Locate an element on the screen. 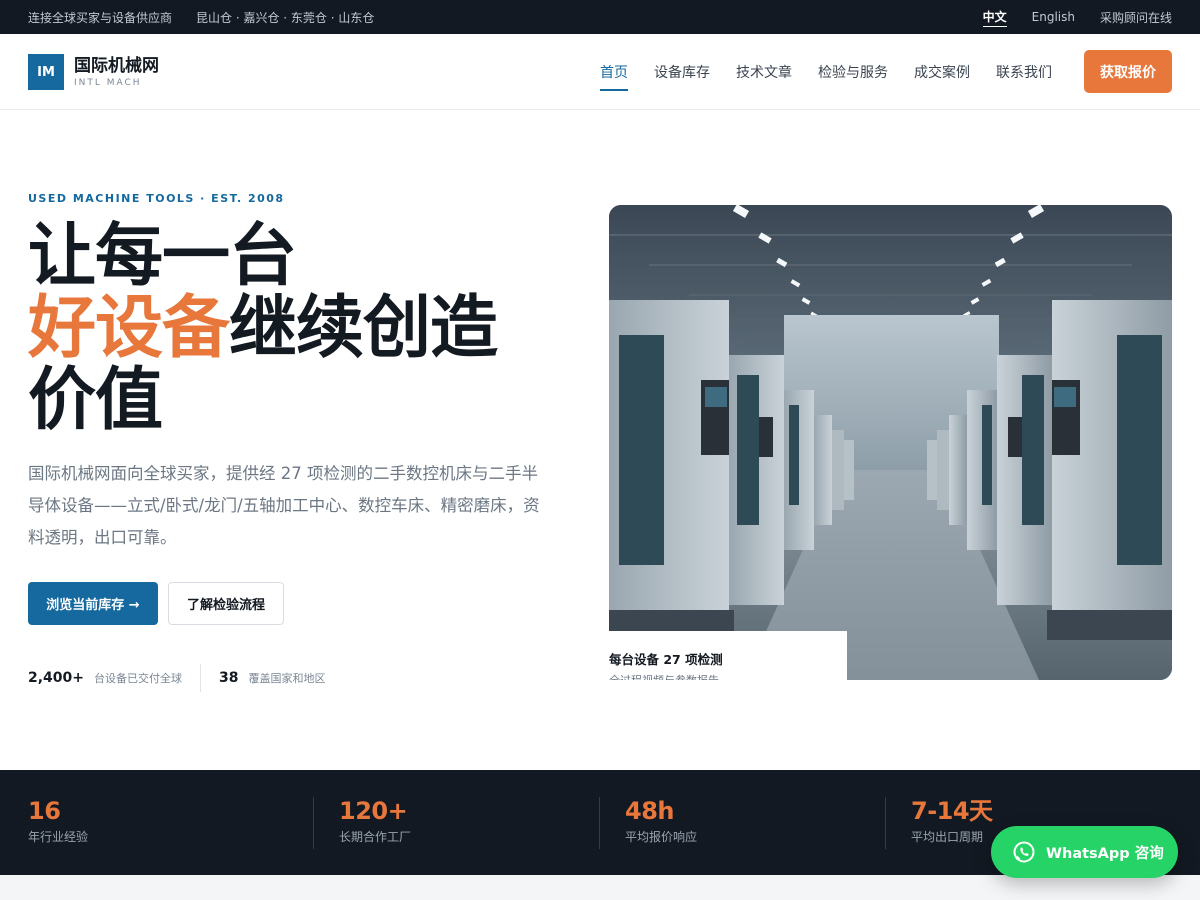 Image resolution: width=1200 pixels, height=900 pixels. mini-stat-label: 覆盖国家和地区 is located at coordinates (287, 678).